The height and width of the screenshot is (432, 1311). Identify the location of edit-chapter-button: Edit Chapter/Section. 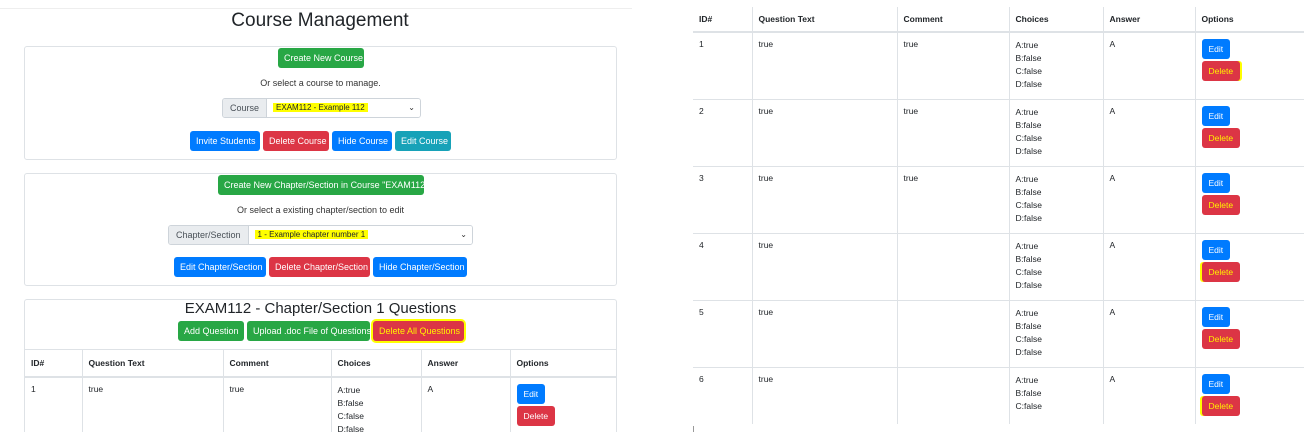
(220, 267).